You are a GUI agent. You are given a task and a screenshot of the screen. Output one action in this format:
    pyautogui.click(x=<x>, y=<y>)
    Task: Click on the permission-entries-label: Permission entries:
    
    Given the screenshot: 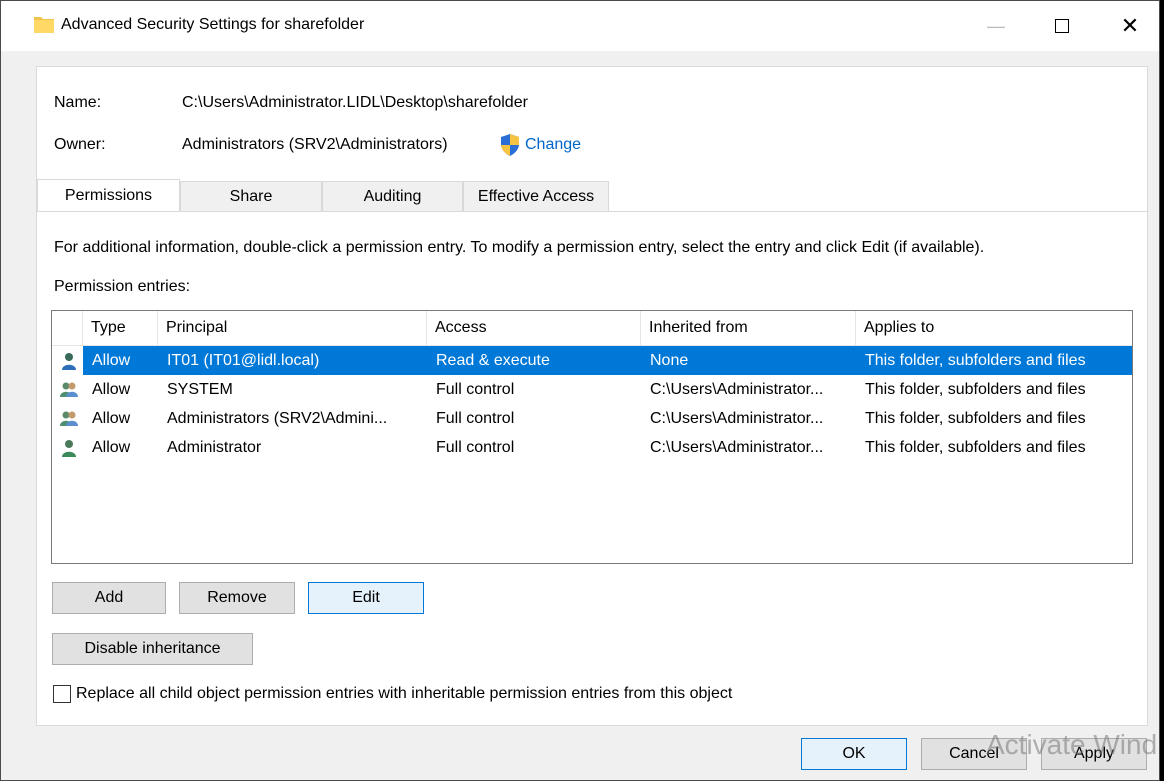 What is the action you would take?
    pyautogui.click(x=122, y=286)
    